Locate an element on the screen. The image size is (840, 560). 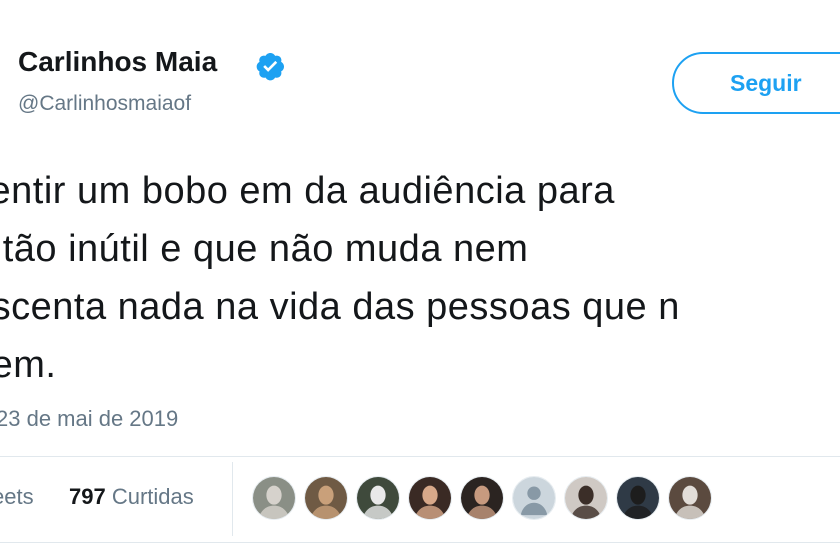
tweet-text-line: escenta nada na vida das pessoas que n is located at coordinates (340, 307).